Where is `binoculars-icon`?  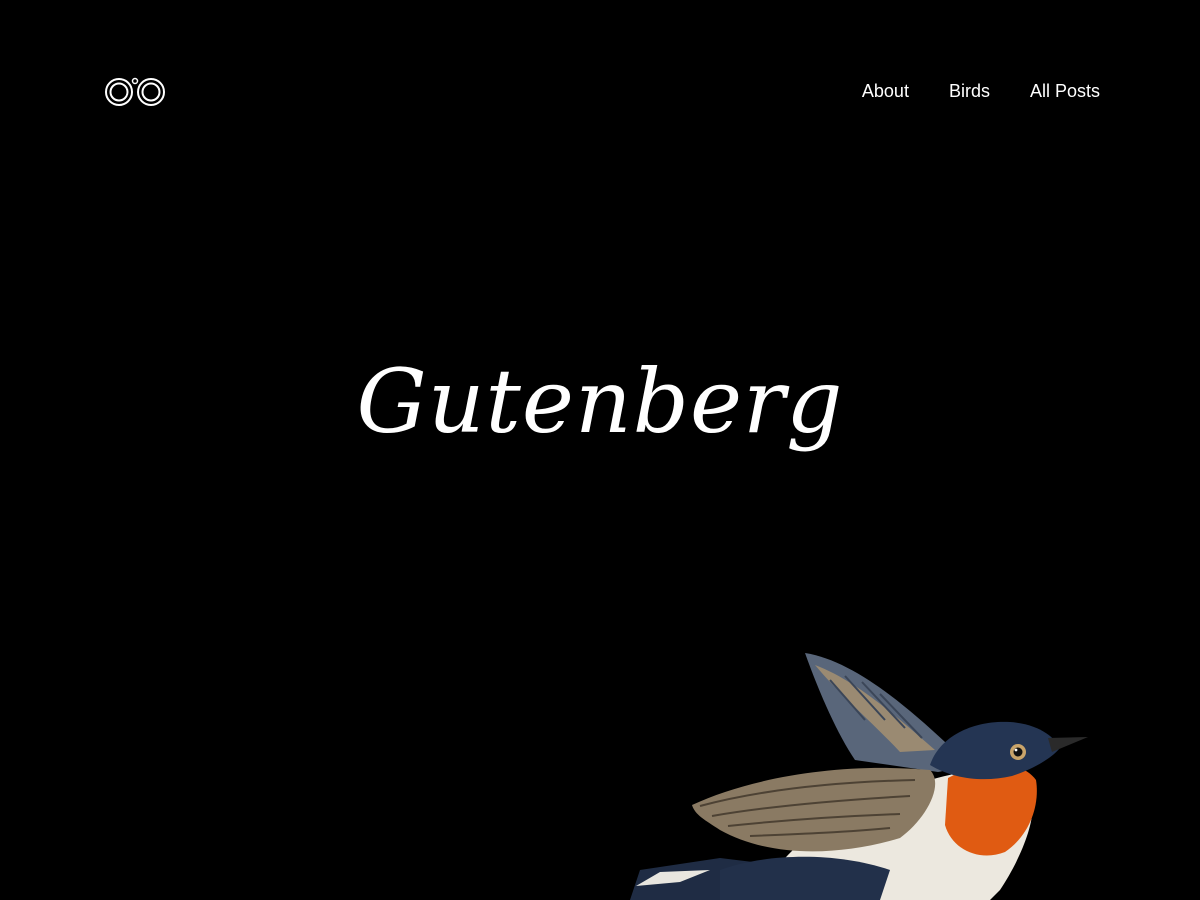 binoculars-icon is located at coordinates (135, 92).